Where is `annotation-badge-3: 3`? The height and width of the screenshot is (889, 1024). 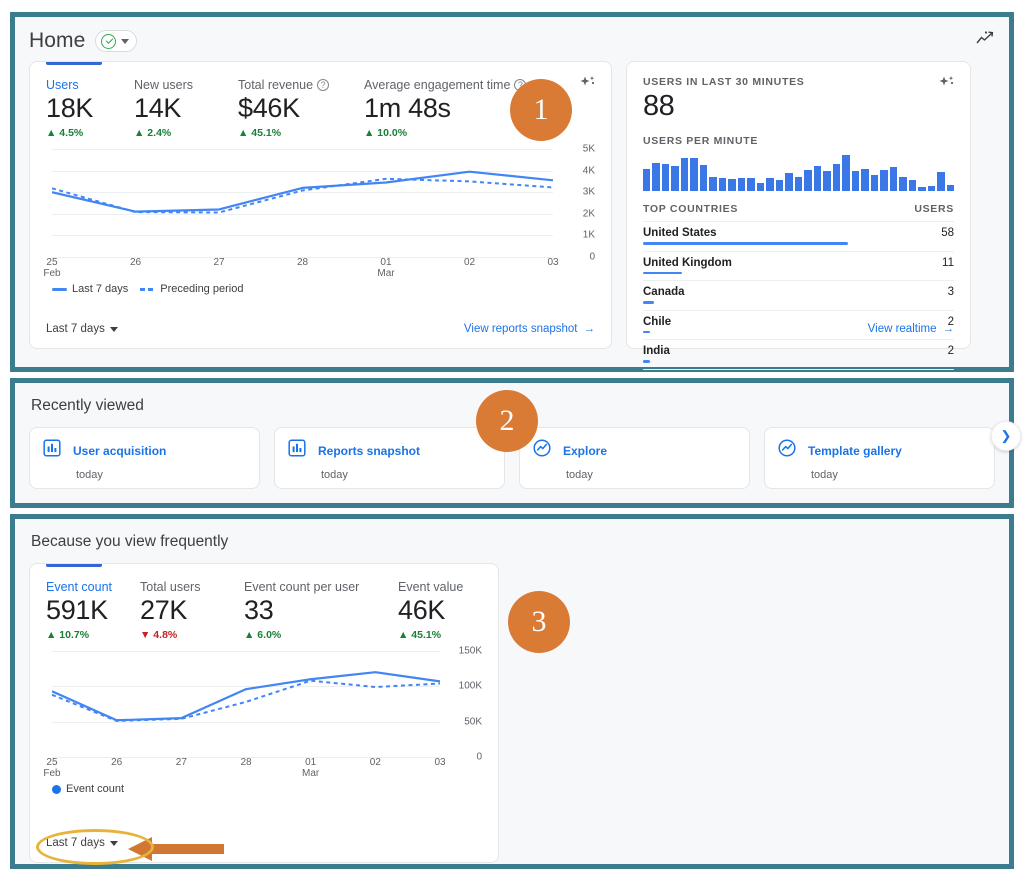
annotation-badge-3: 3 is located at coordinates (539, 622).